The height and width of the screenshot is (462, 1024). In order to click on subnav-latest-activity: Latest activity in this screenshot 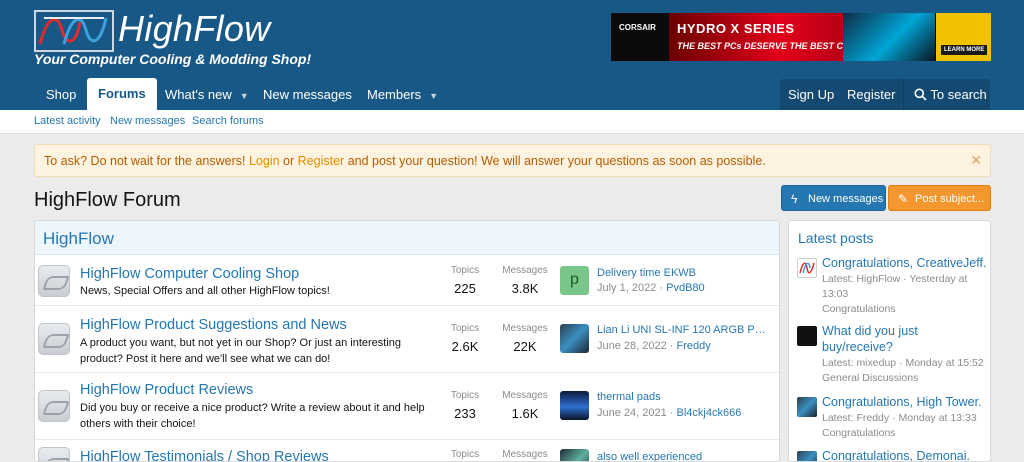, I will do `click(67, 121)`.